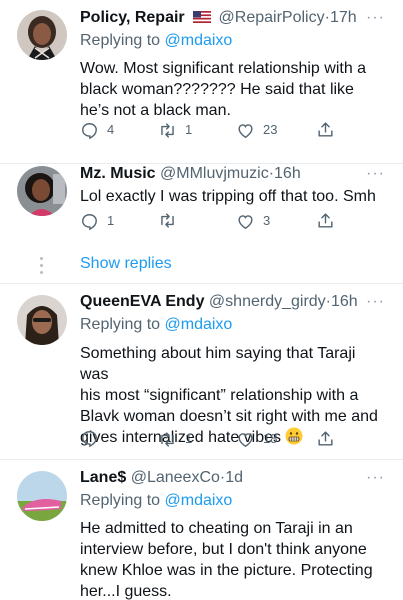 Image resolution: width=403 pixels, height=600 pixels. Describe the element at coordinates (267, 220) in the screenshot. I see `like-count: 3` at that location.